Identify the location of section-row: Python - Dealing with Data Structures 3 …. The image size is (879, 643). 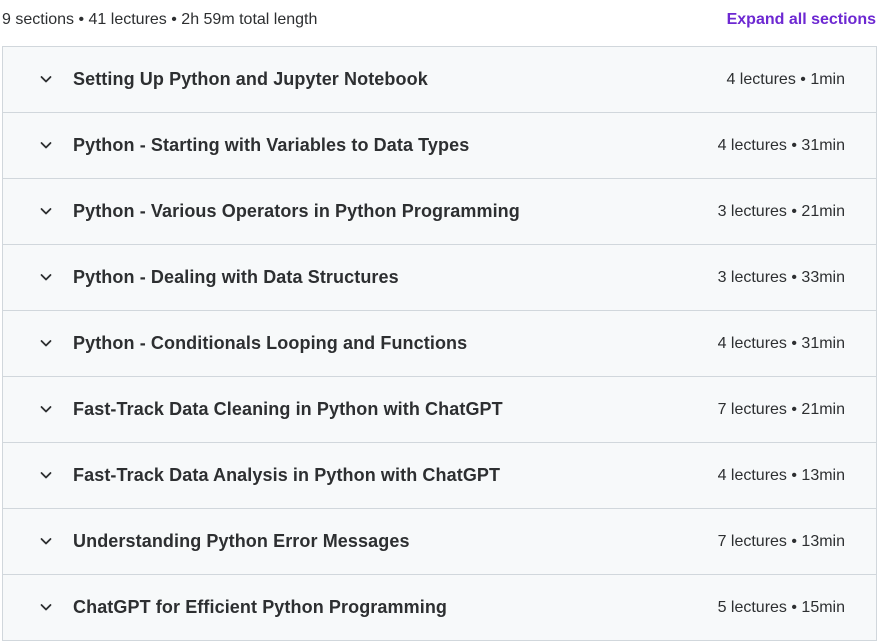
(439, 278).